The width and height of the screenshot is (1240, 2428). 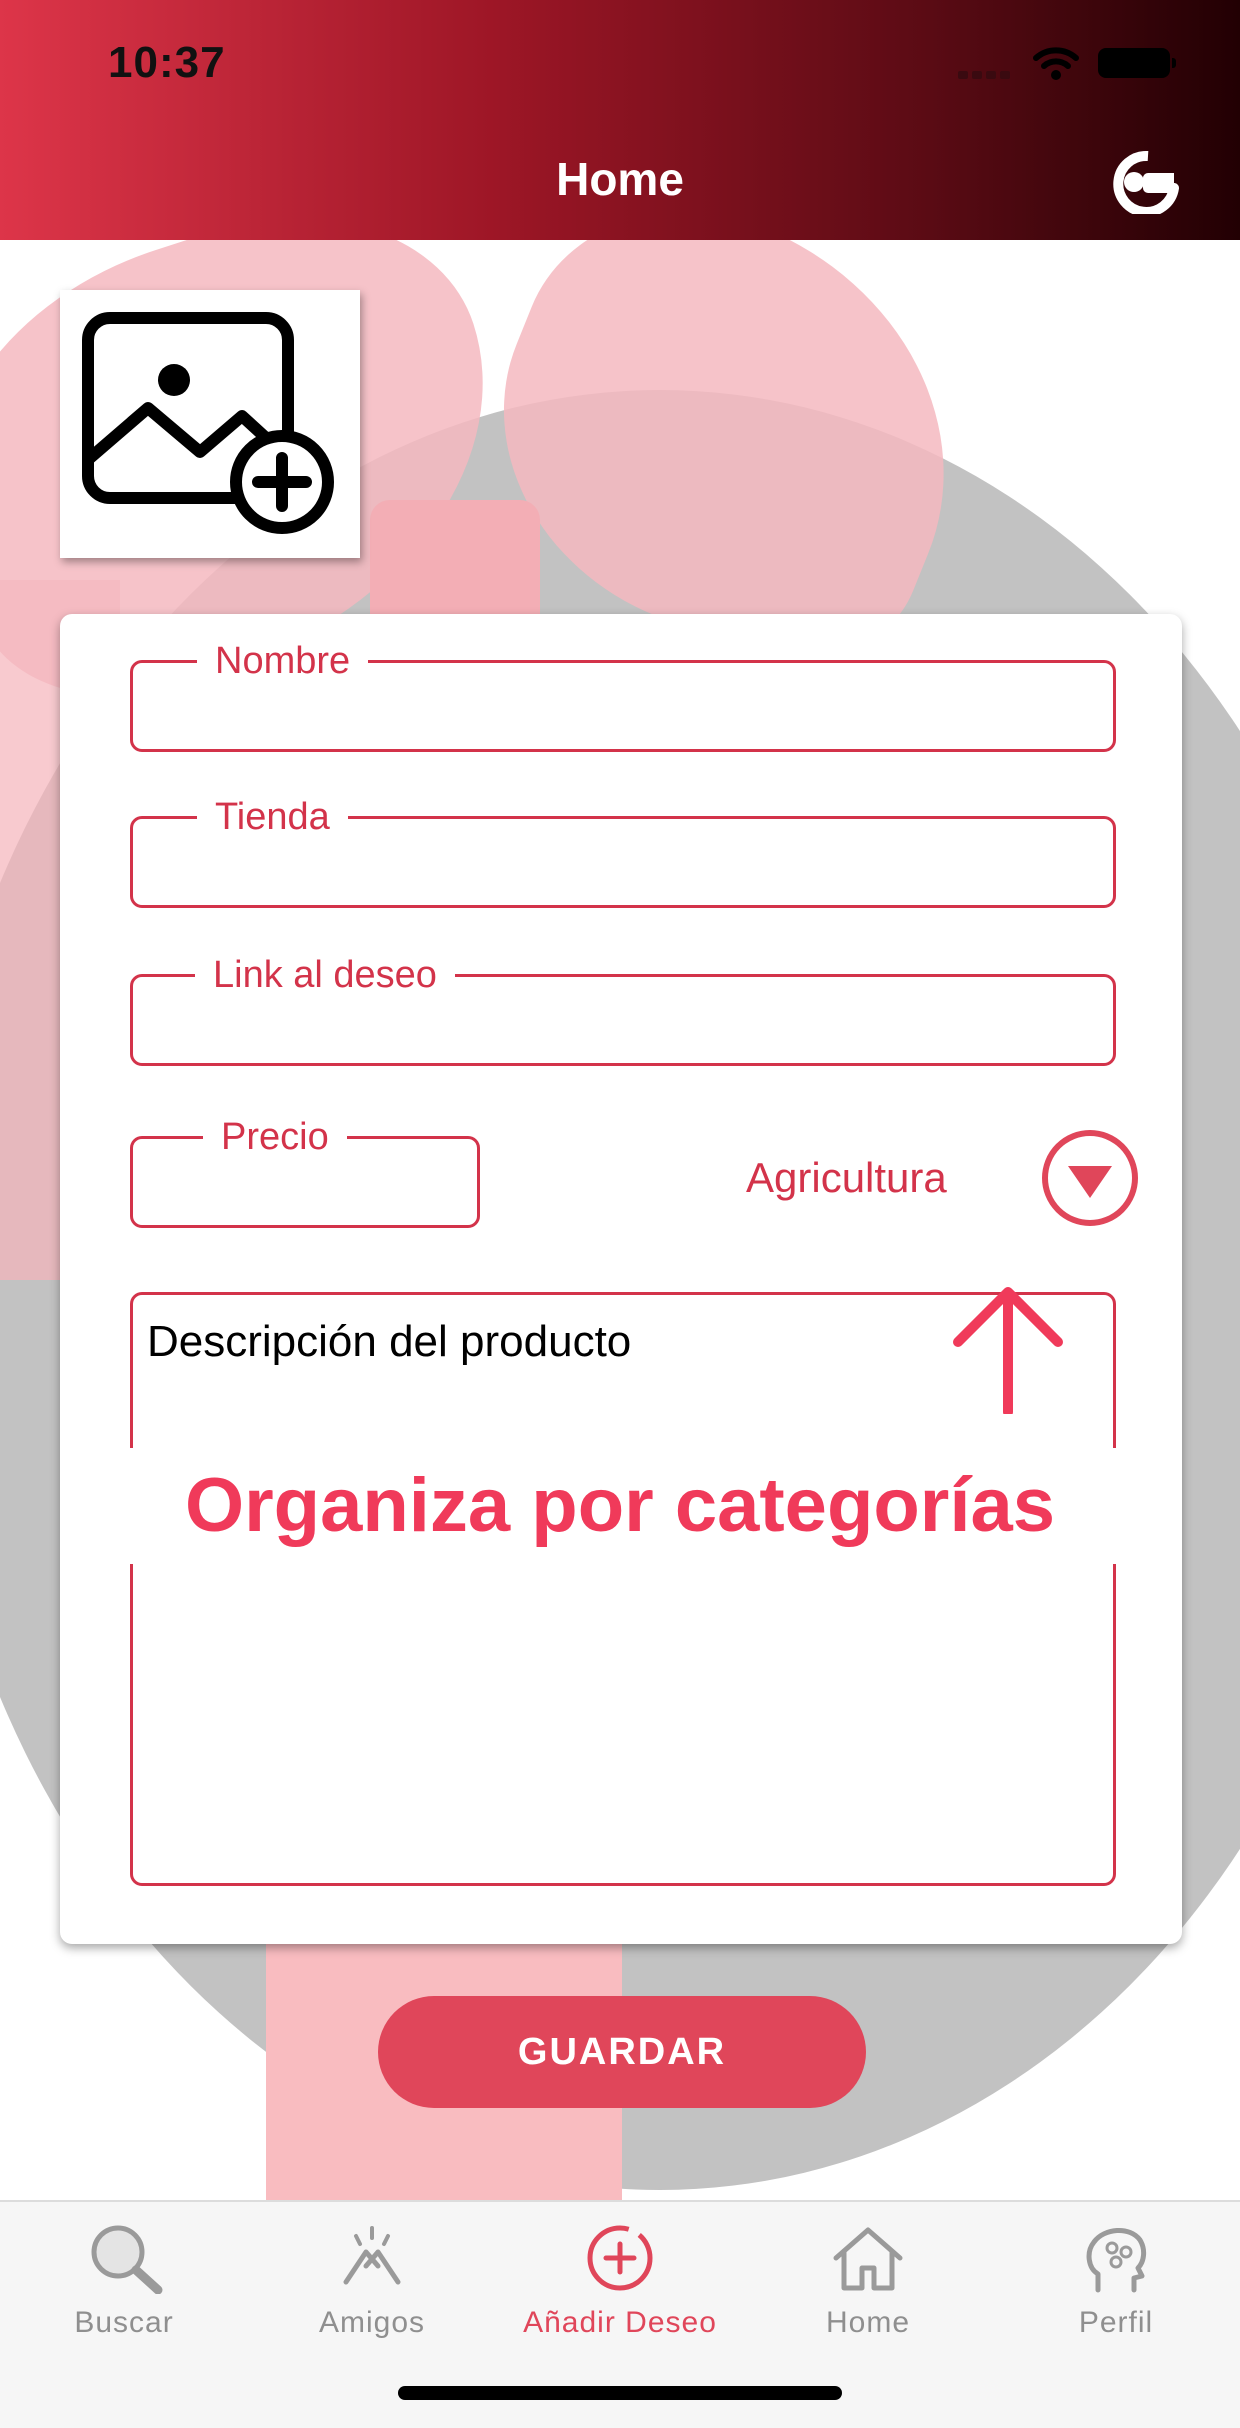 I want to click on add-circle-icon, so click(x=620, y=2258).